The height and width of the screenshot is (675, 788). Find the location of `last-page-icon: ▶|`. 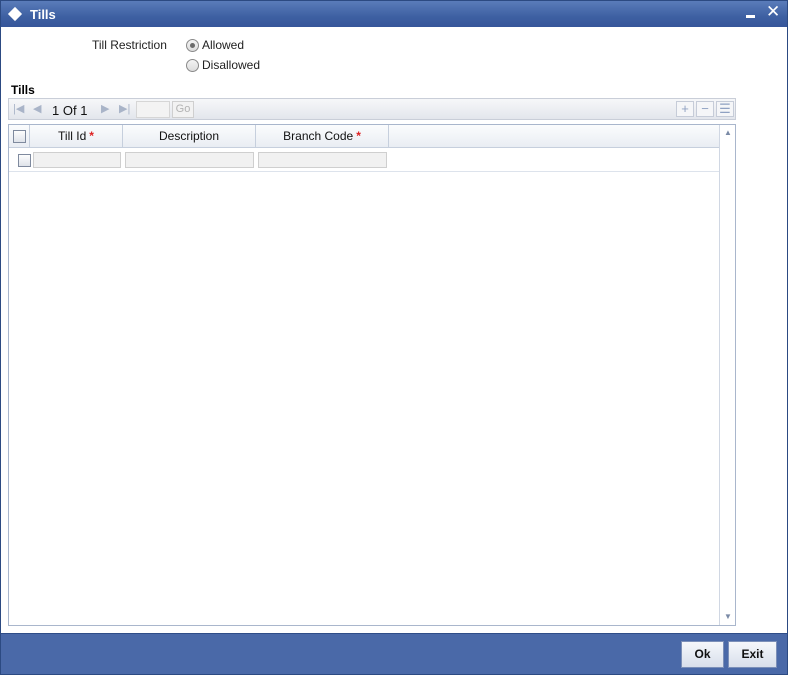

last-page-icon: ▶| is located at coordinates (124, 108).